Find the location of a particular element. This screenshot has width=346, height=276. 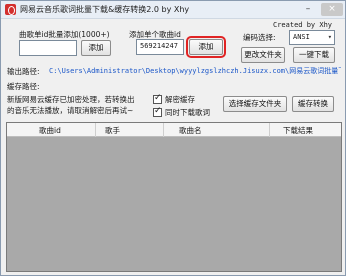

column-header-download-result: 下载结果 is located at coordinates (298, 130).